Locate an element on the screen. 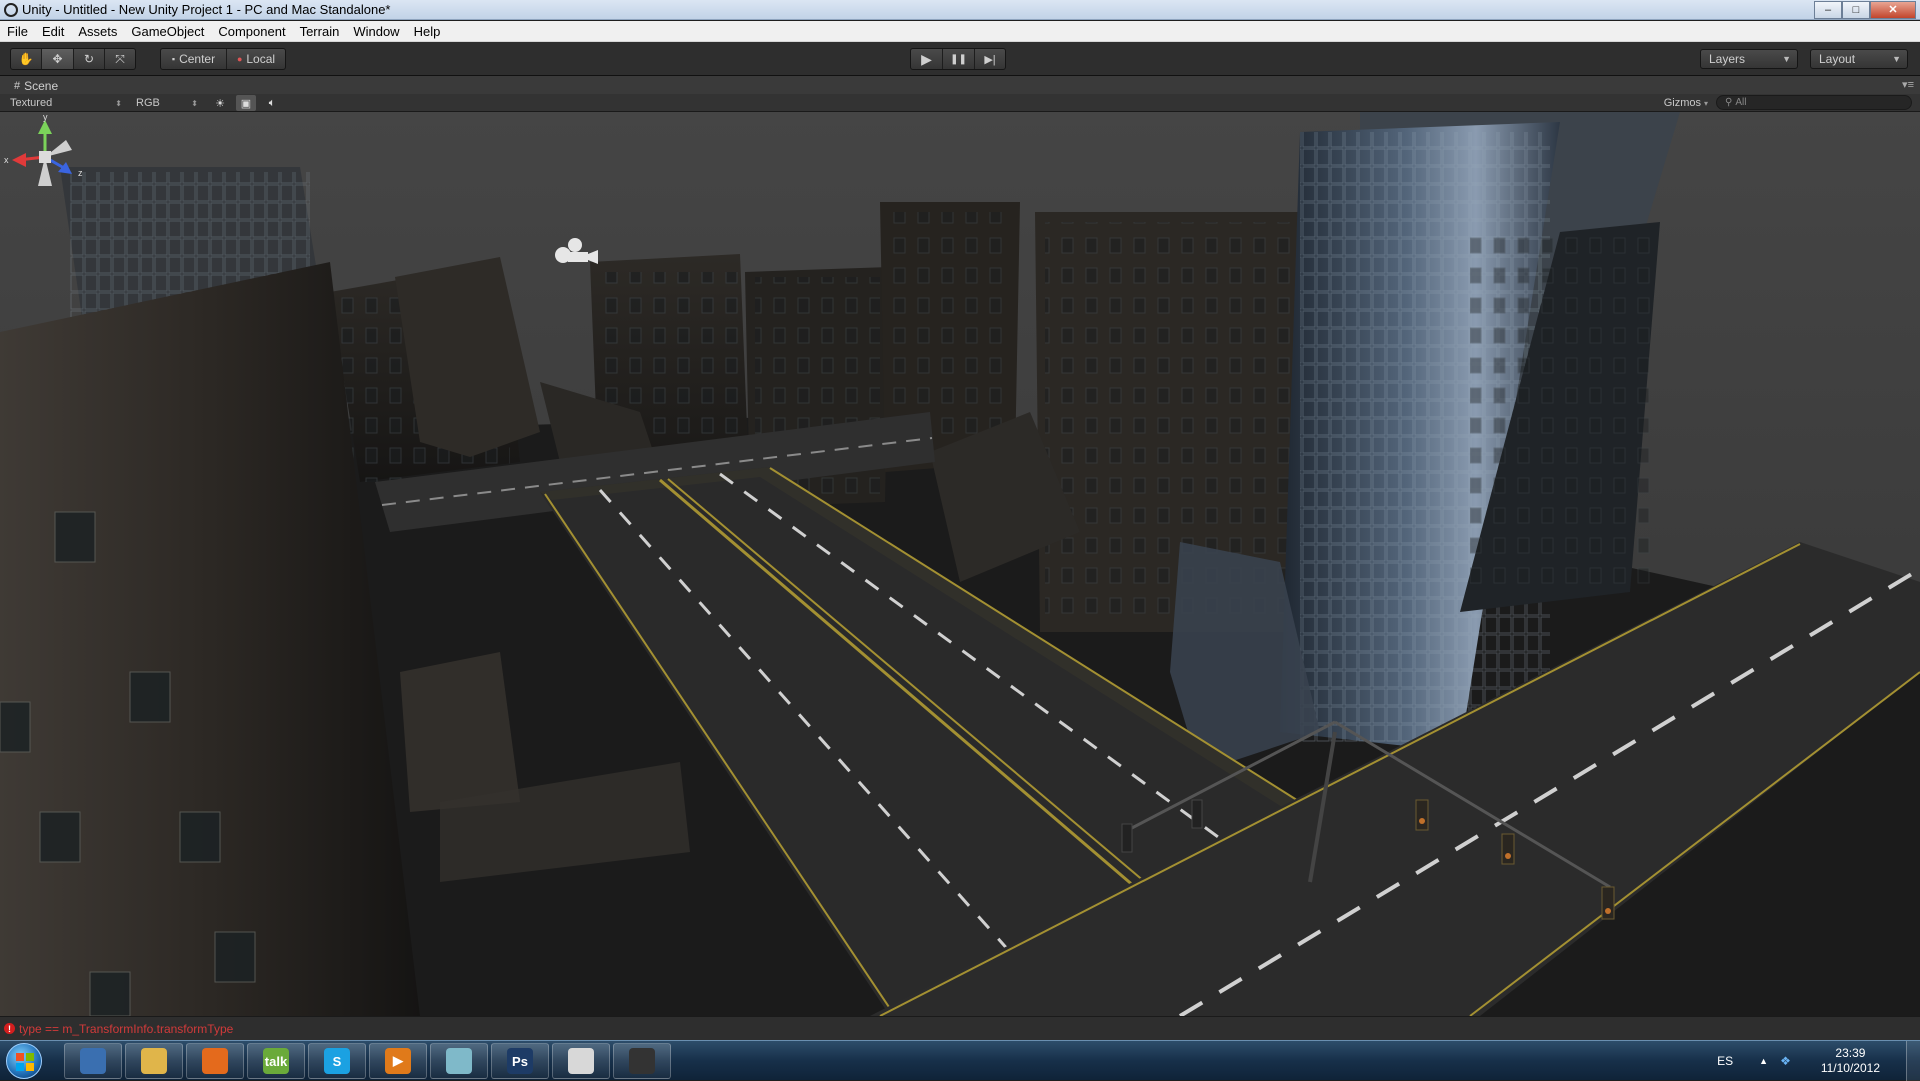  explorer-app-button is located at coordinates (154, 1061).